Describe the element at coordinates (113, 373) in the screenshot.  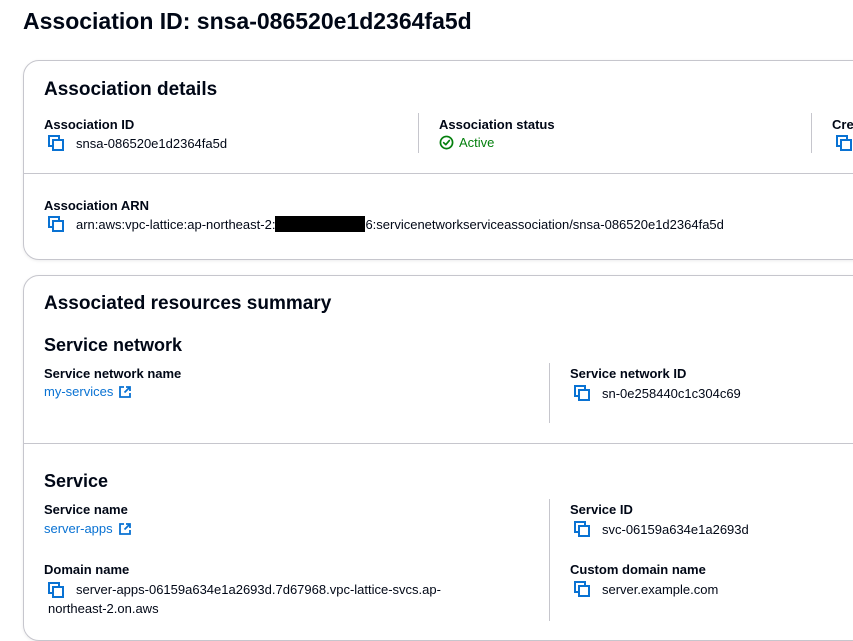
I see `service-network-name-label: Service network name` at that location.